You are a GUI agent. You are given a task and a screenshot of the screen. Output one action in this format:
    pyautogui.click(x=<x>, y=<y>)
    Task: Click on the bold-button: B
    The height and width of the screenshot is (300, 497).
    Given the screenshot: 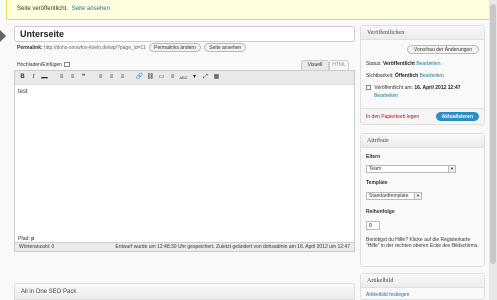 What is the action you would take?
    pyautogui.click(x=22, y=77)
    